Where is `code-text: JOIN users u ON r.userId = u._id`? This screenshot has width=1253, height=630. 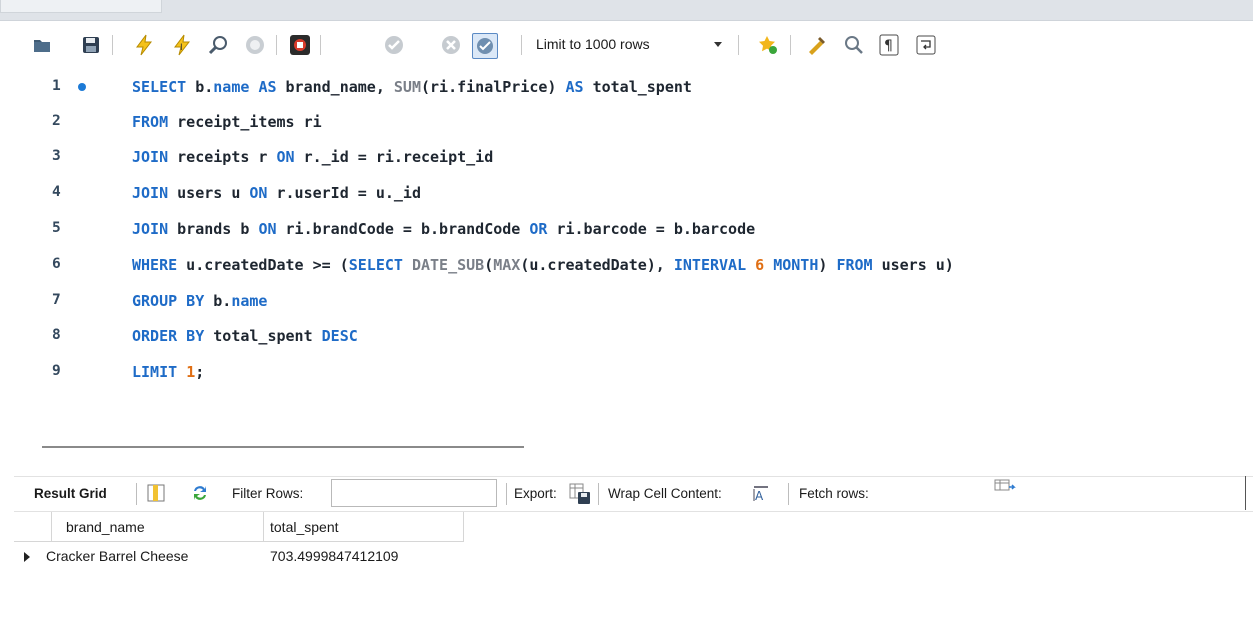 code-text: JOIN users u ON r.userId = u._id is located at coordinates (276, 193).